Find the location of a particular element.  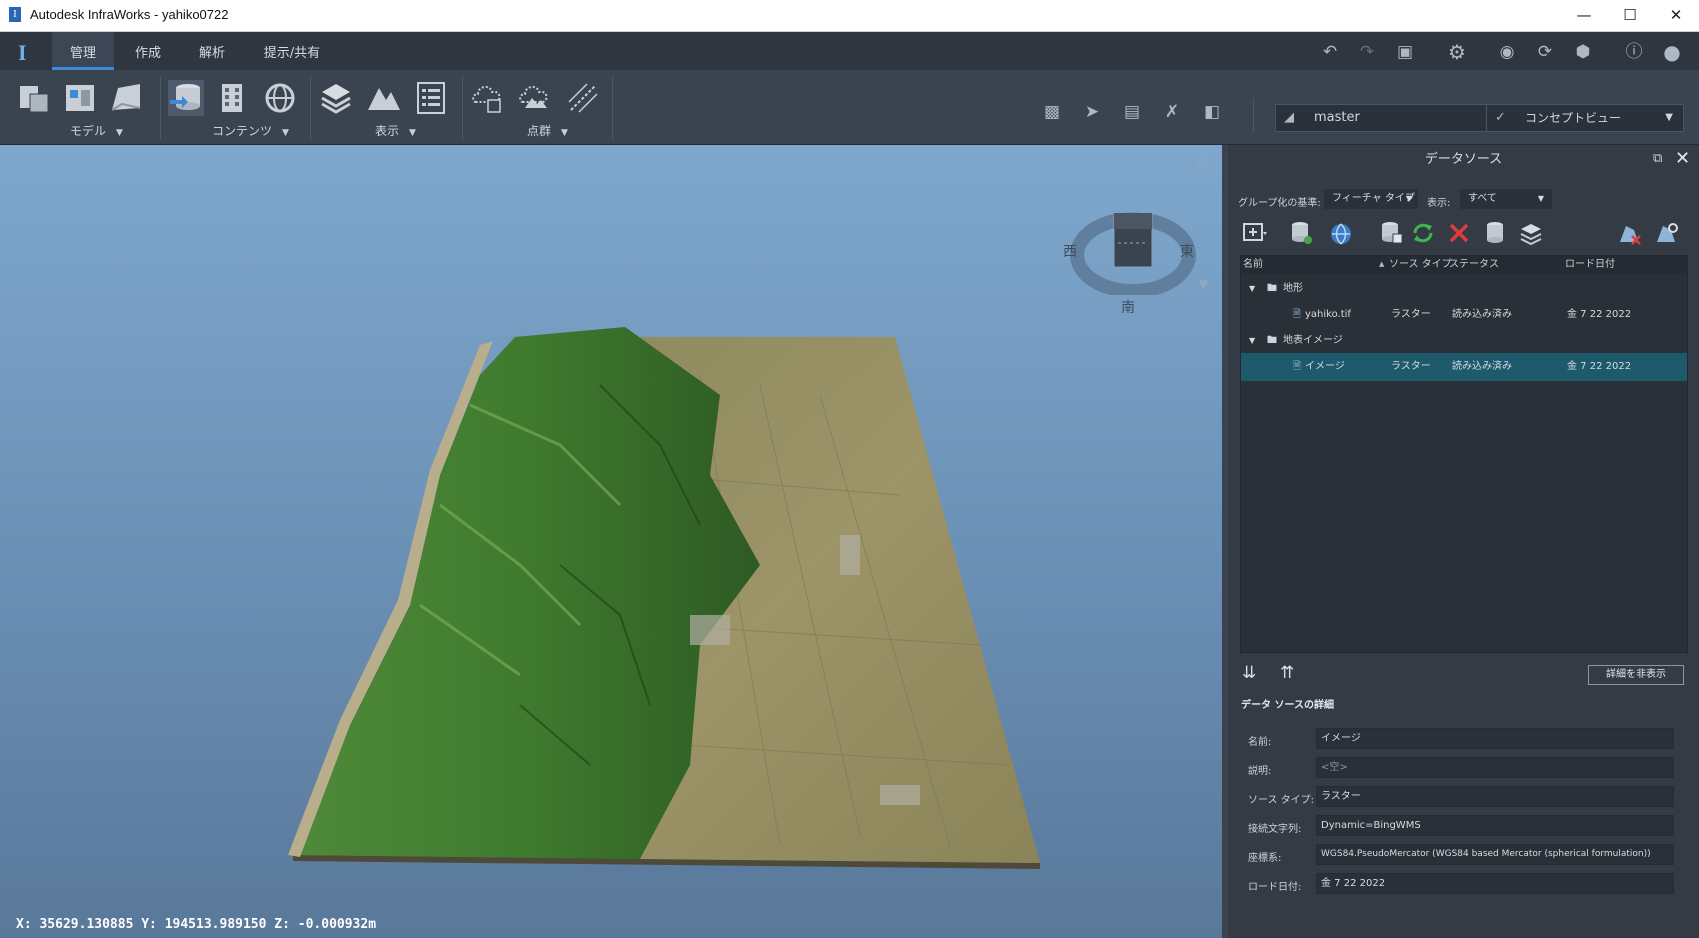

help-icon: ⓘ is located at coordinates (1634, 52).